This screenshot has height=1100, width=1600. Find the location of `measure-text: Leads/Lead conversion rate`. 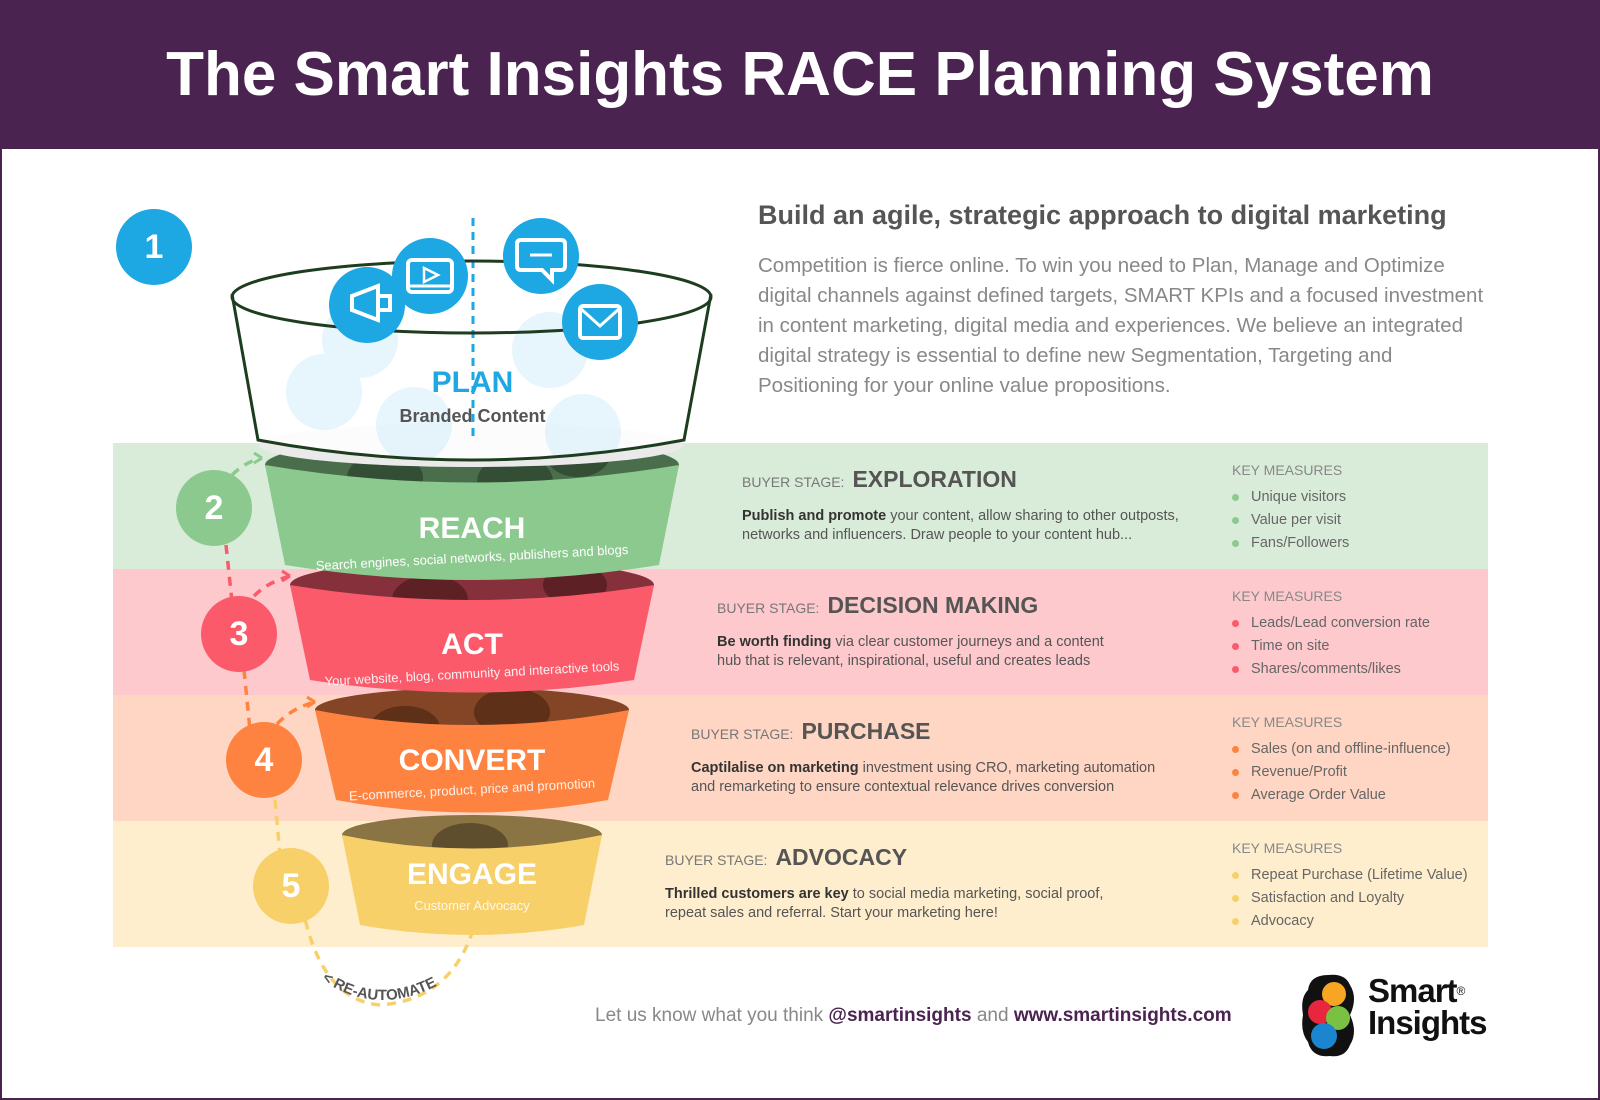

measure-text: Leads/Lead conversion rate is located at coordinates (1340, 623).